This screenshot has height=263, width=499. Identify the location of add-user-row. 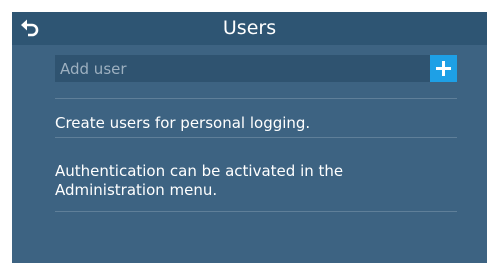
(256, 68).